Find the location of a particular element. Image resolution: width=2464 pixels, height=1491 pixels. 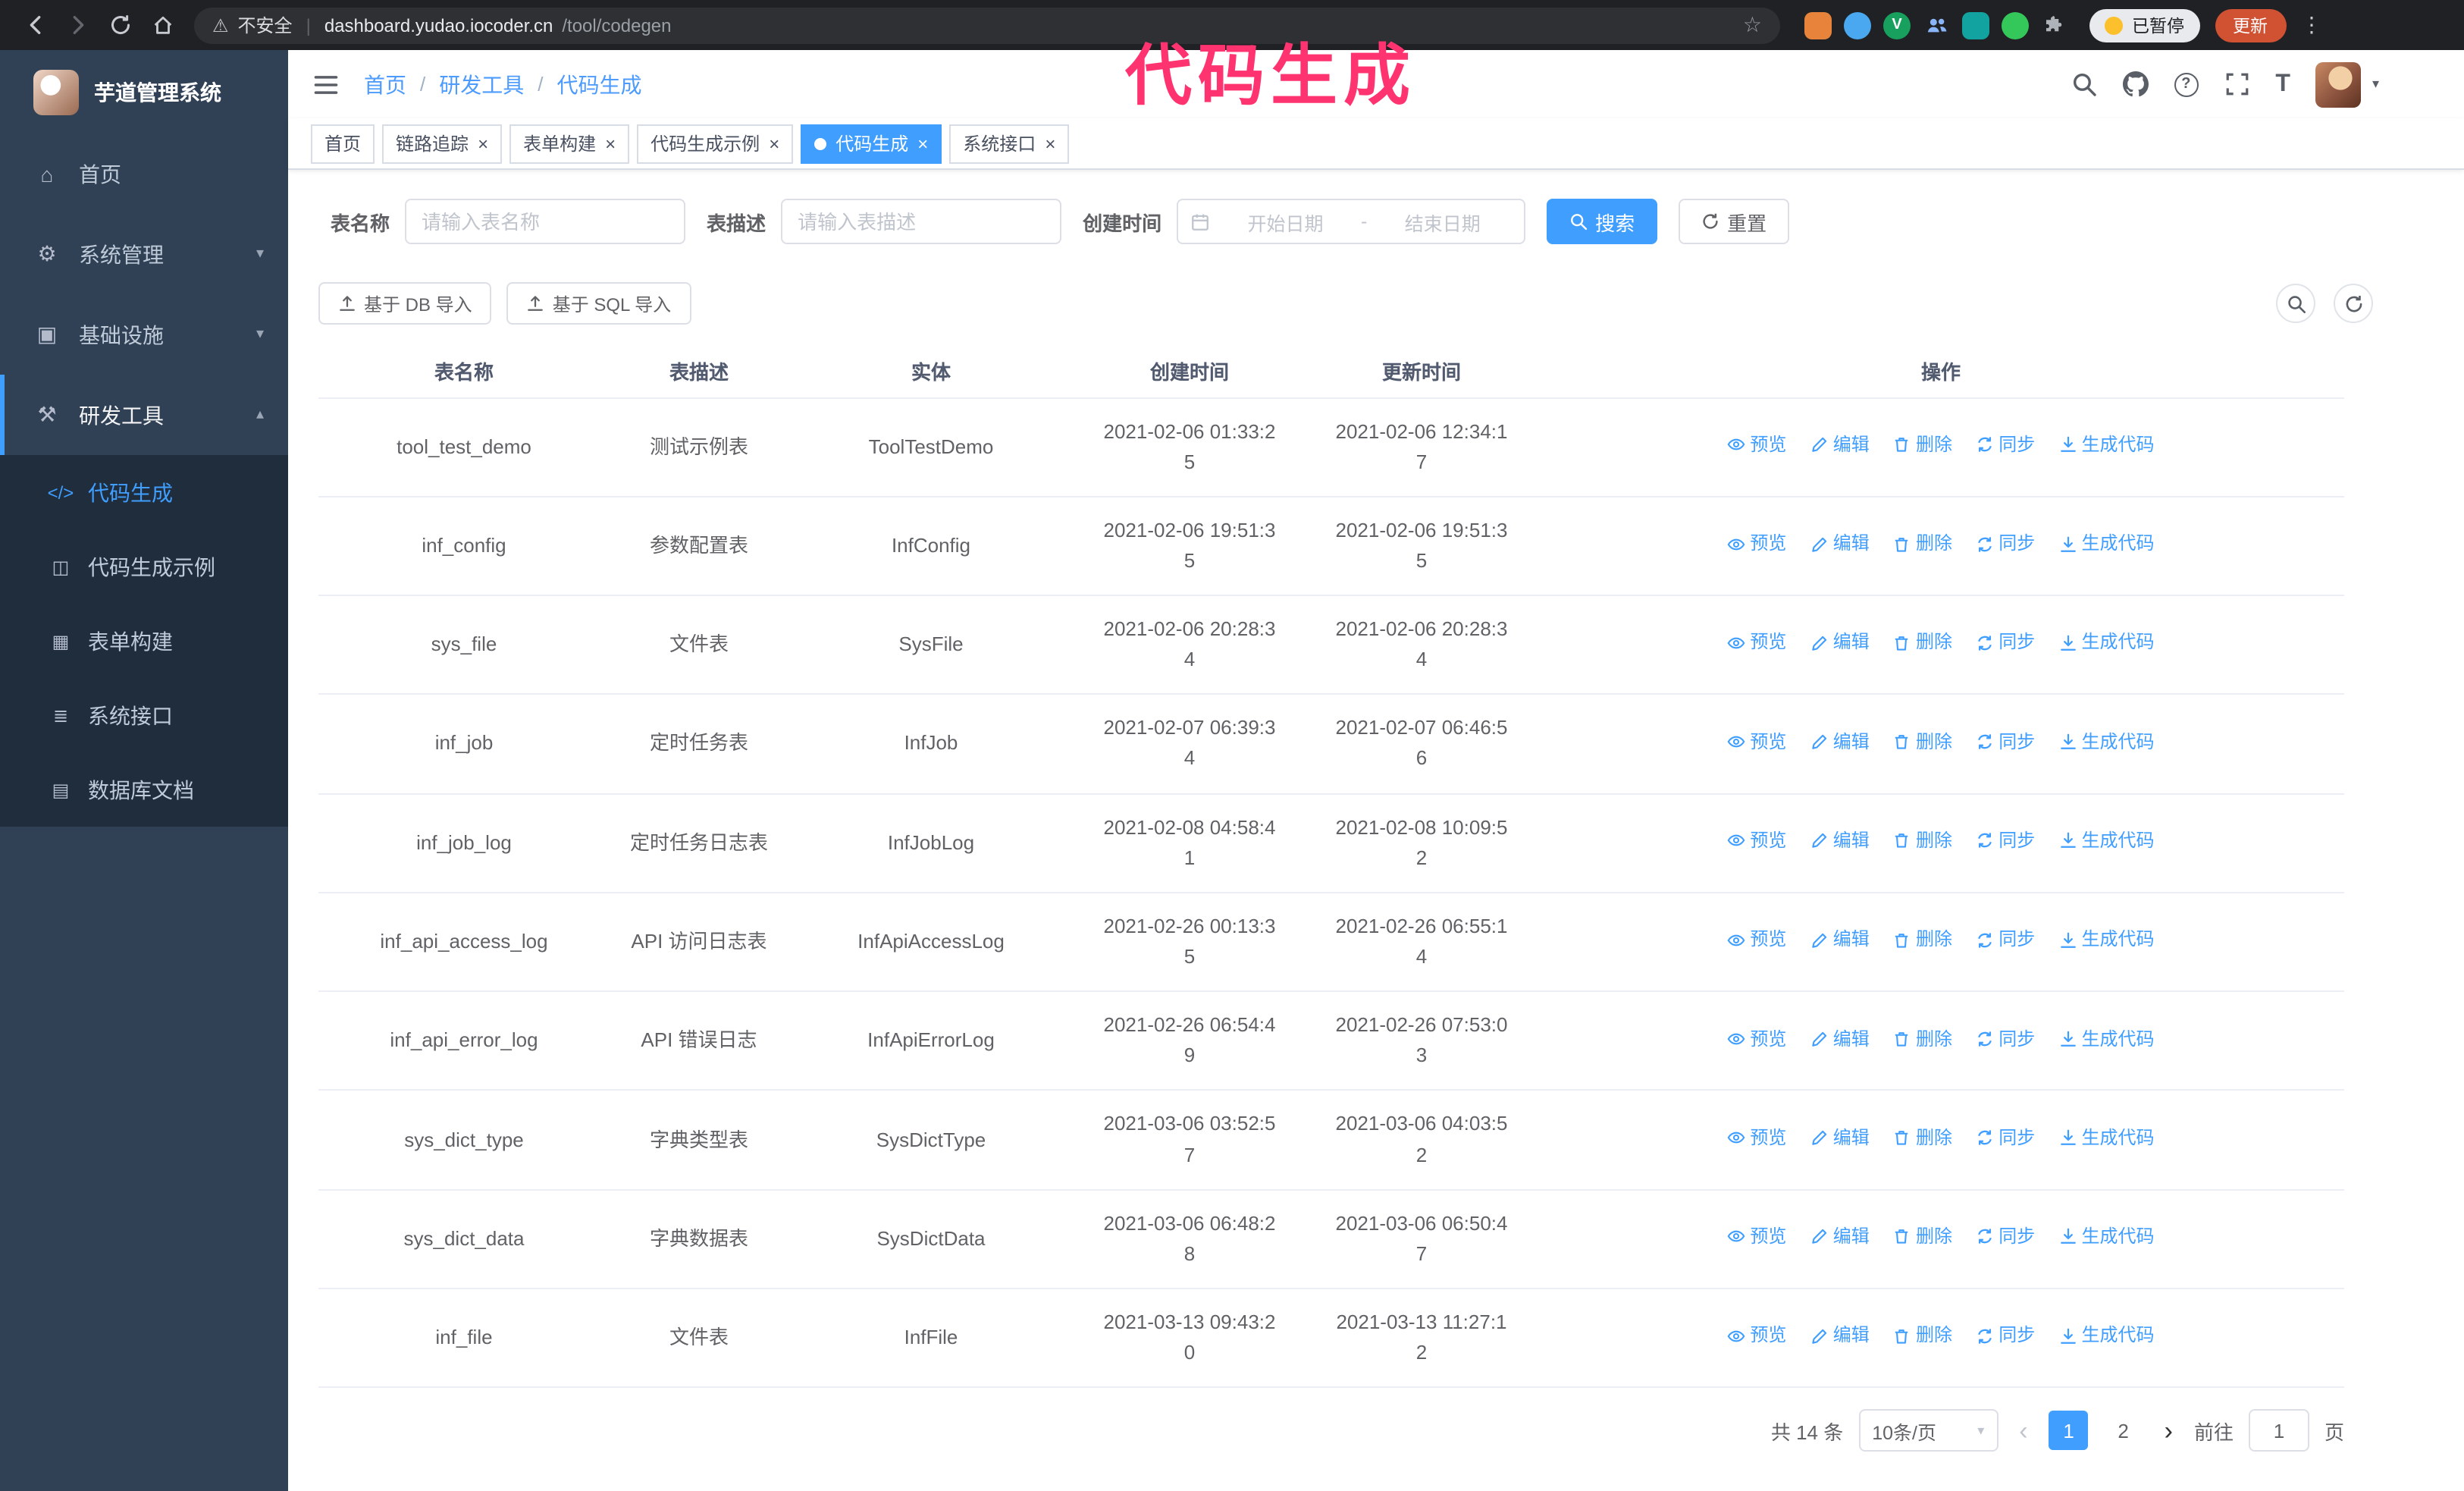

extension-icon-people is located at coordinates (1936, 25).